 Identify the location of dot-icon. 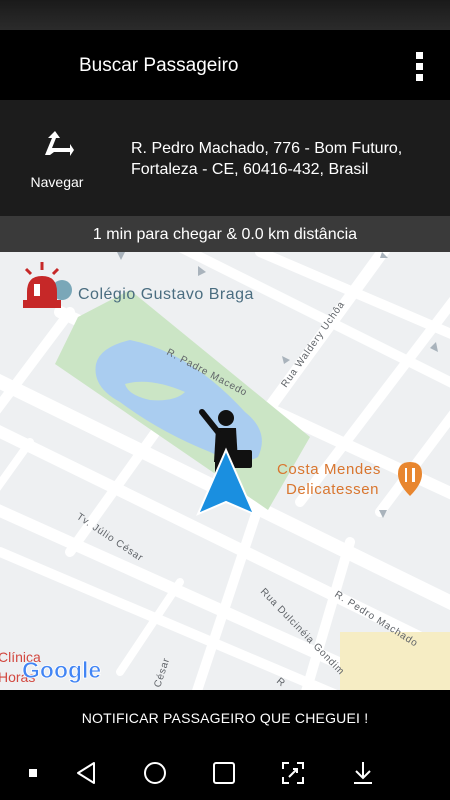
(33, 773).